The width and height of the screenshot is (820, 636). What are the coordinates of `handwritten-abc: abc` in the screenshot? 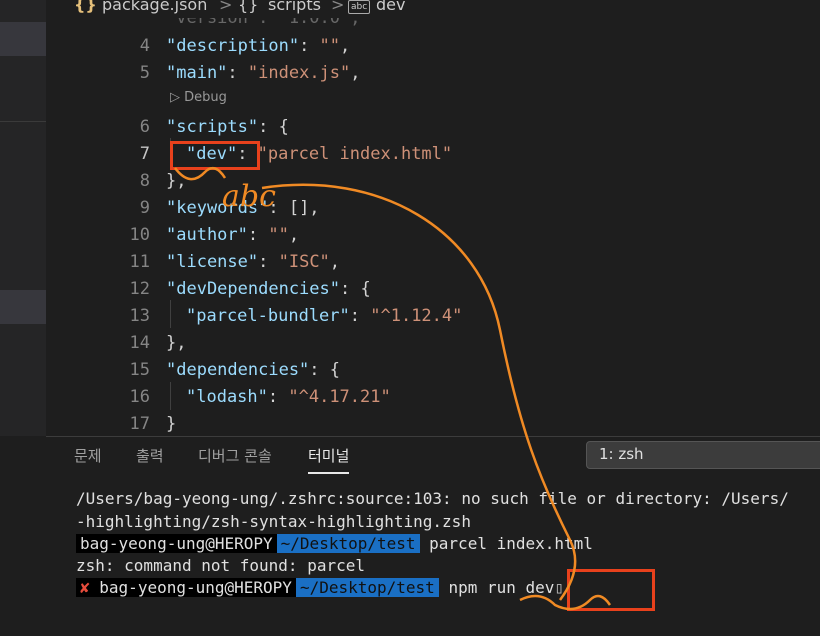 It's located at (249, 196).